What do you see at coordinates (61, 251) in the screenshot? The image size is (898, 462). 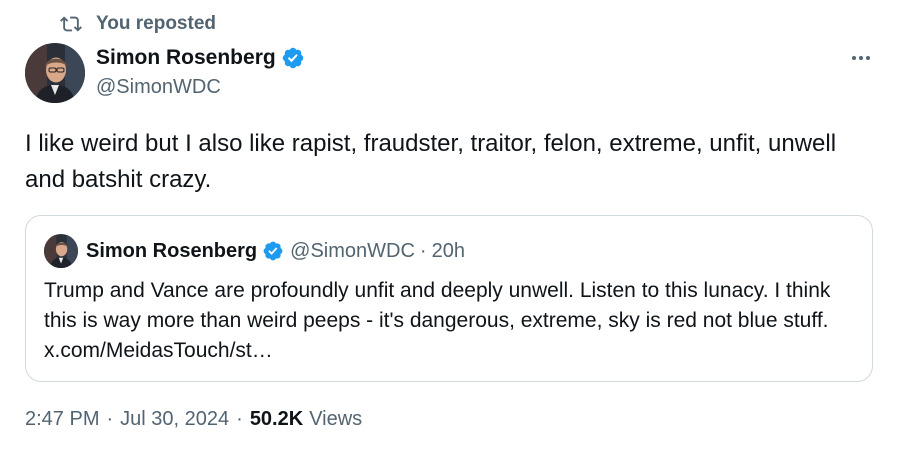 I see `quoted-author-avatar` at bounding box center [61, 251].